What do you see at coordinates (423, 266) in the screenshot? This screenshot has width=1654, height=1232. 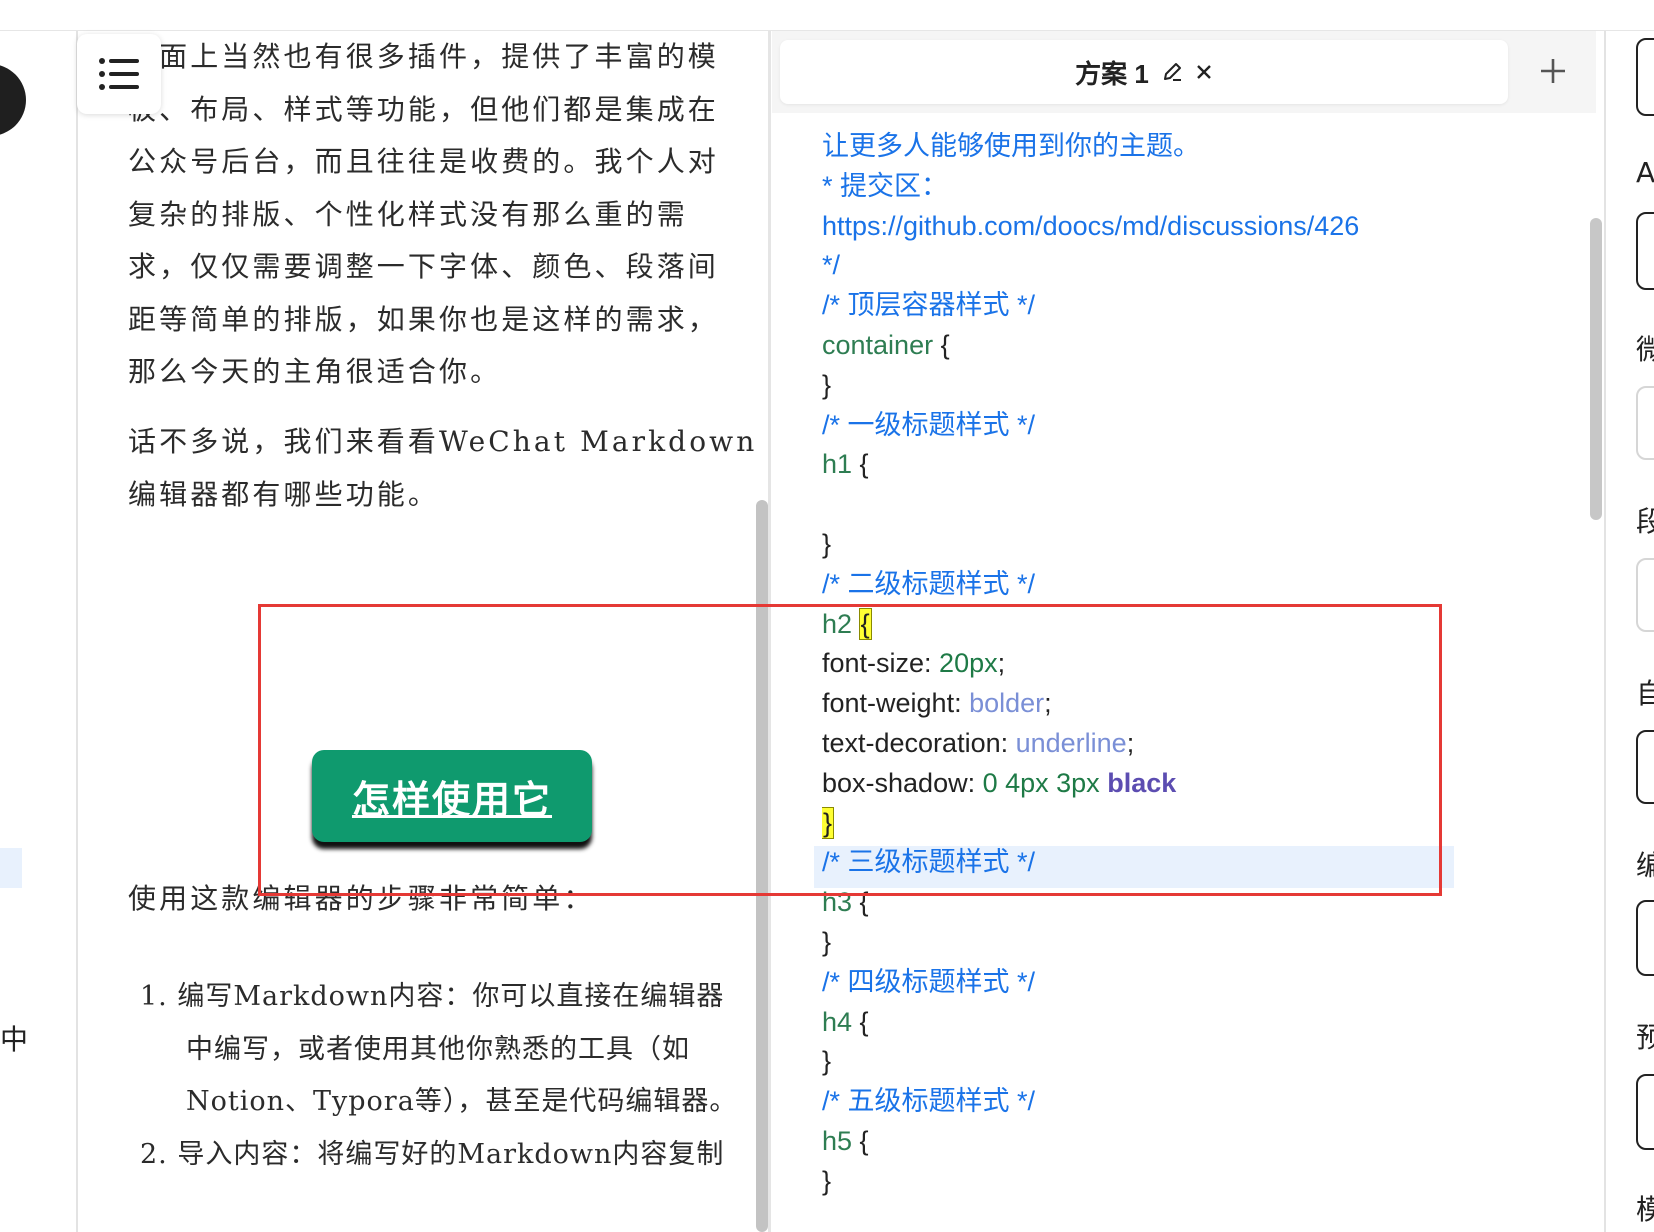 I see `paragraph-line: 求，仅仅需要调整一下字体、颜色、段落间` at bounding box center [423, 266].